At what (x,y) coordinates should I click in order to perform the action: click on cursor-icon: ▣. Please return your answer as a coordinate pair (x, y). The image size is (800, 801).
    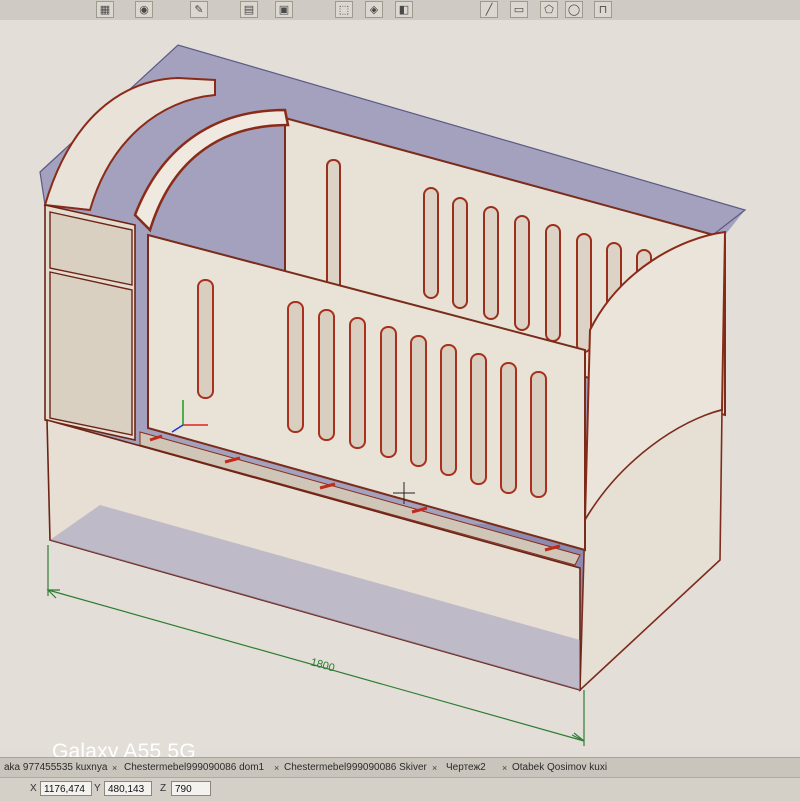
    Looking at the image, I should click on (284, 9).